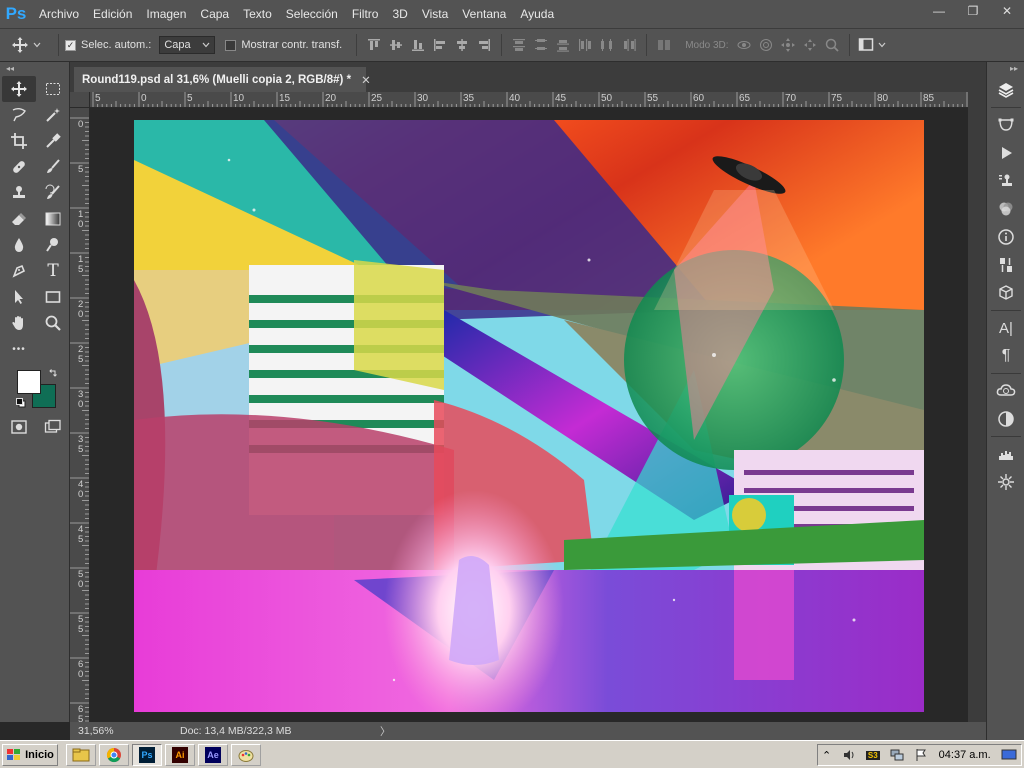 The image size is (1024, 768). I want to click on distribute-vcenter-button, so click(541, 45).